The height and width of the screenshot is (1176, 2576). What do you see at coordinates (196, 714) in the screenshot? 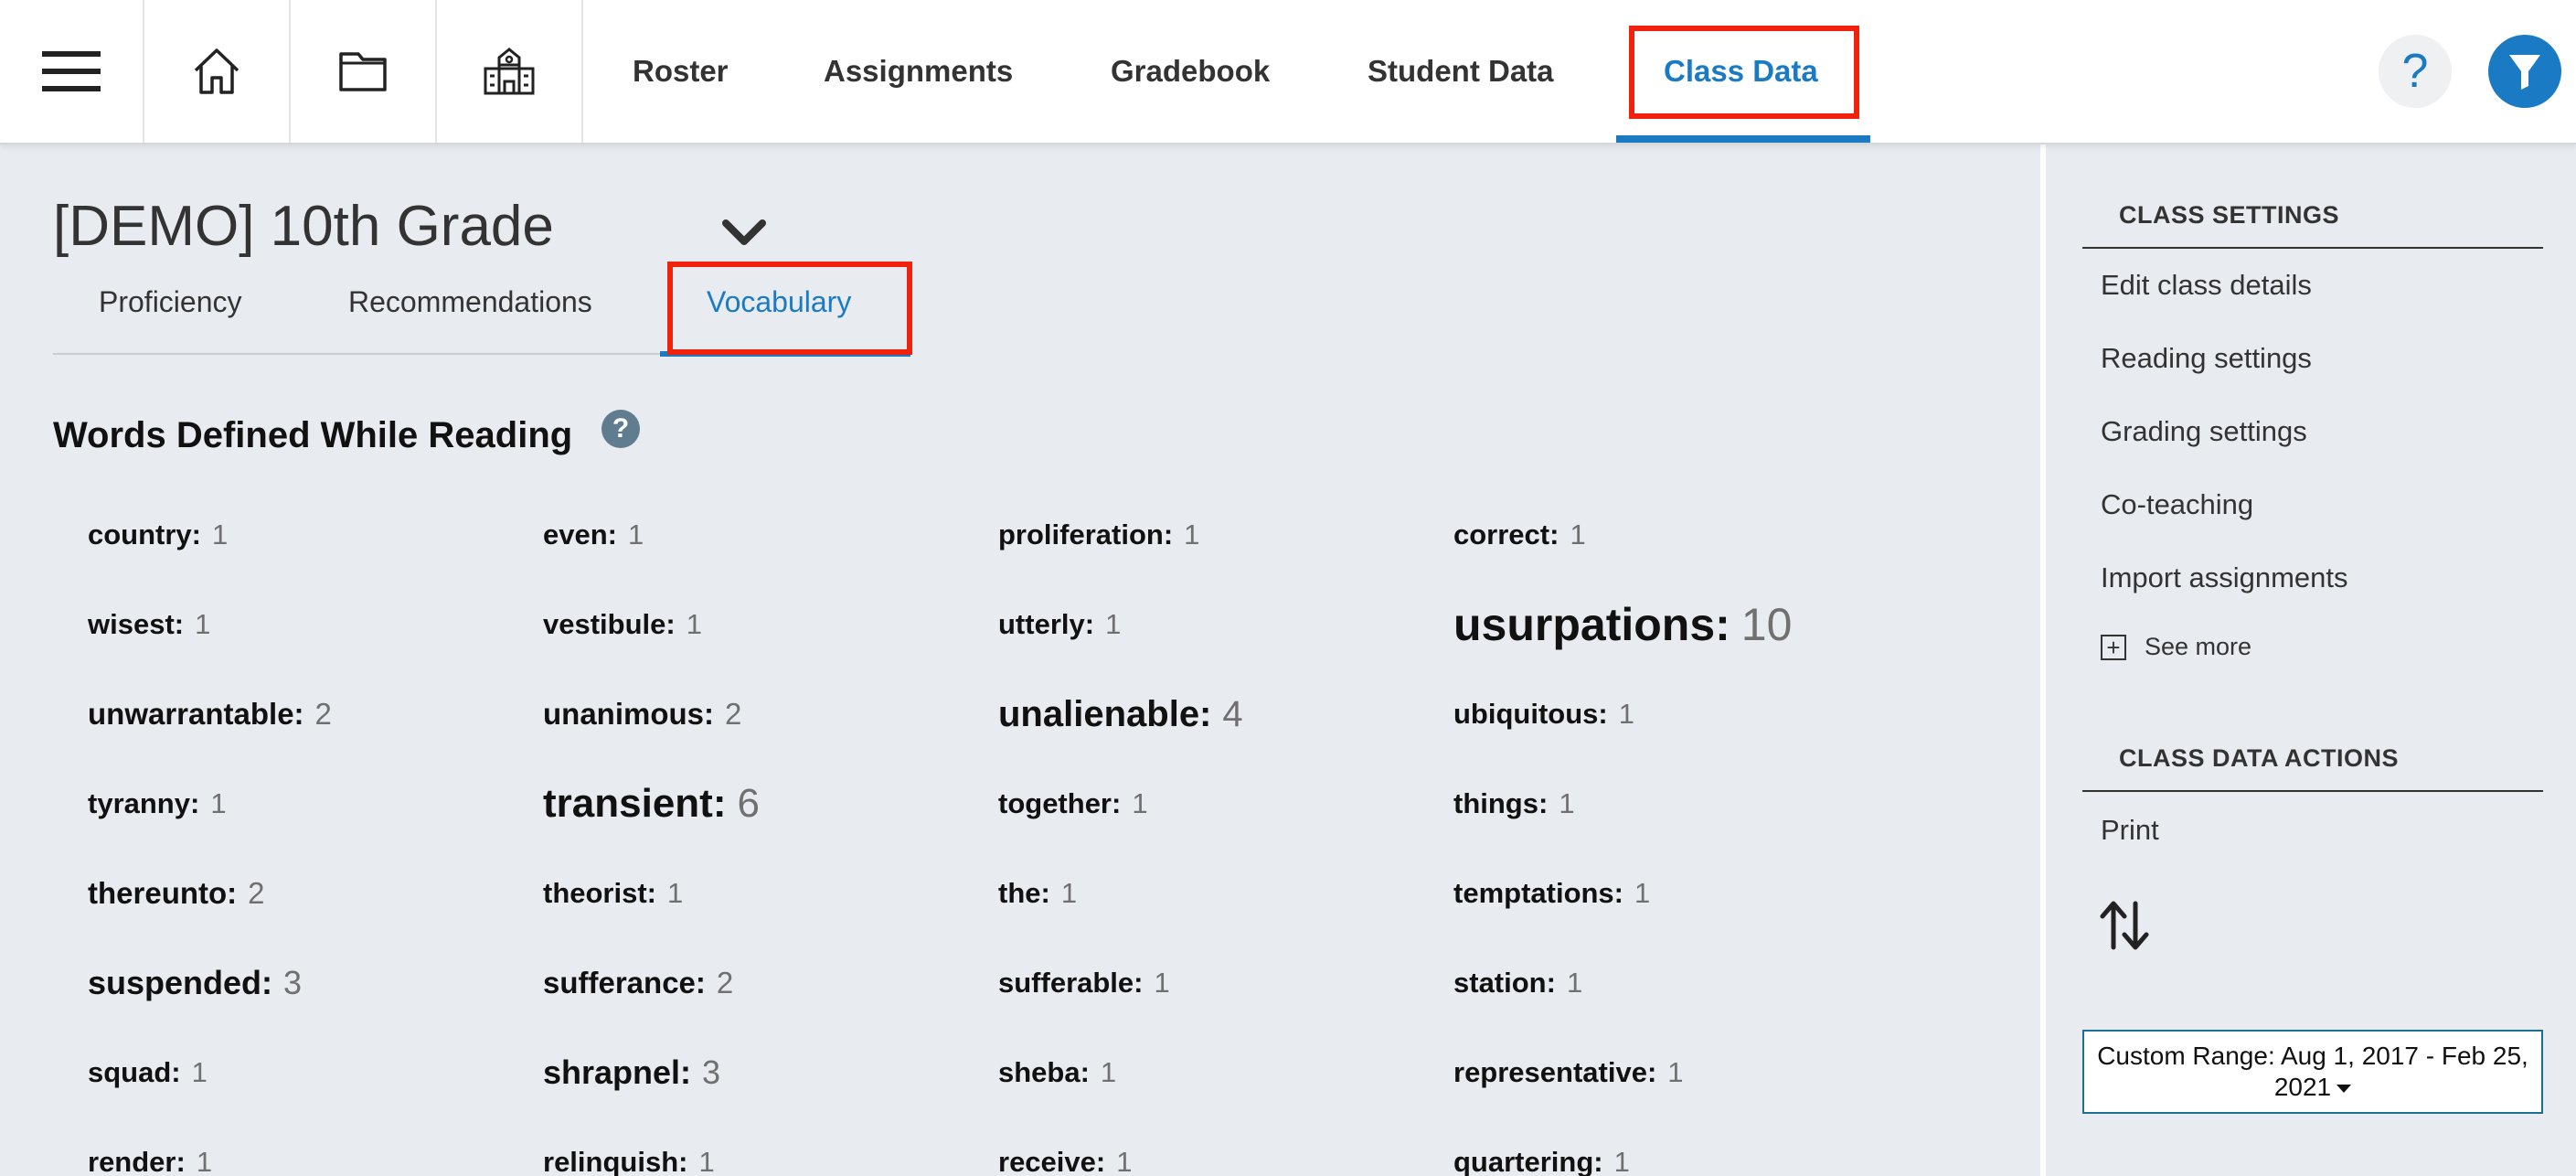
I see `word-label: unwarrantable:` at bounding box center [196, 714].